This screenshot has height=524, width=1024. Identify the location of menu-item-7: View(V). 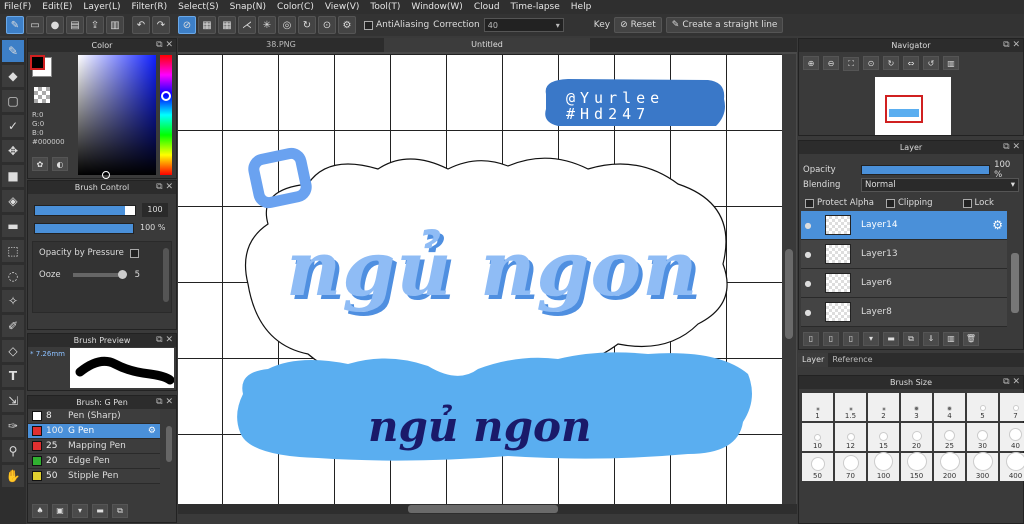
(342, 7).